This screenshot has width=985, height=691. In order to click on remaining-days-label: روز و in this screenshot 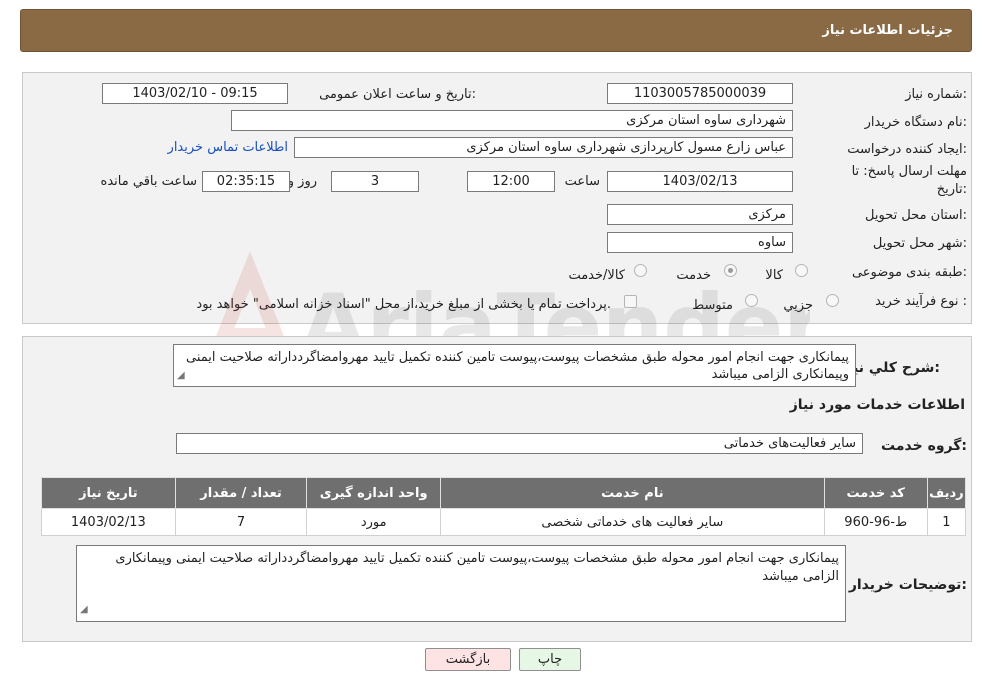, I will do `click(302, 181)`.